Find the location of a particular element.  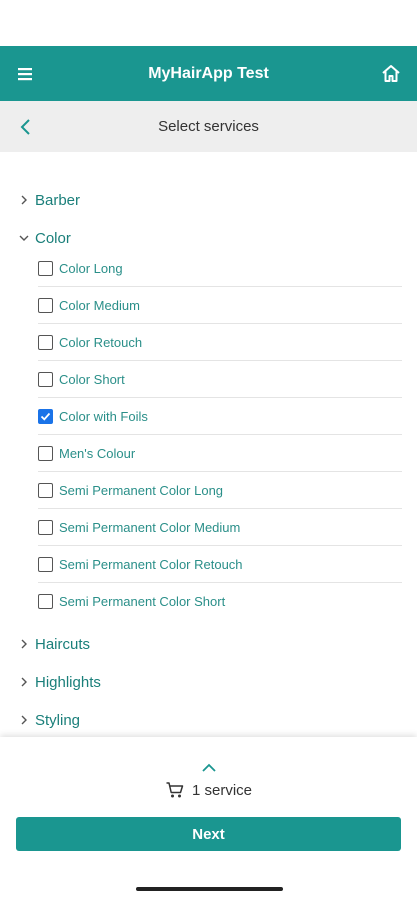

service-label: Color Long is located at coordinates (91, 268).